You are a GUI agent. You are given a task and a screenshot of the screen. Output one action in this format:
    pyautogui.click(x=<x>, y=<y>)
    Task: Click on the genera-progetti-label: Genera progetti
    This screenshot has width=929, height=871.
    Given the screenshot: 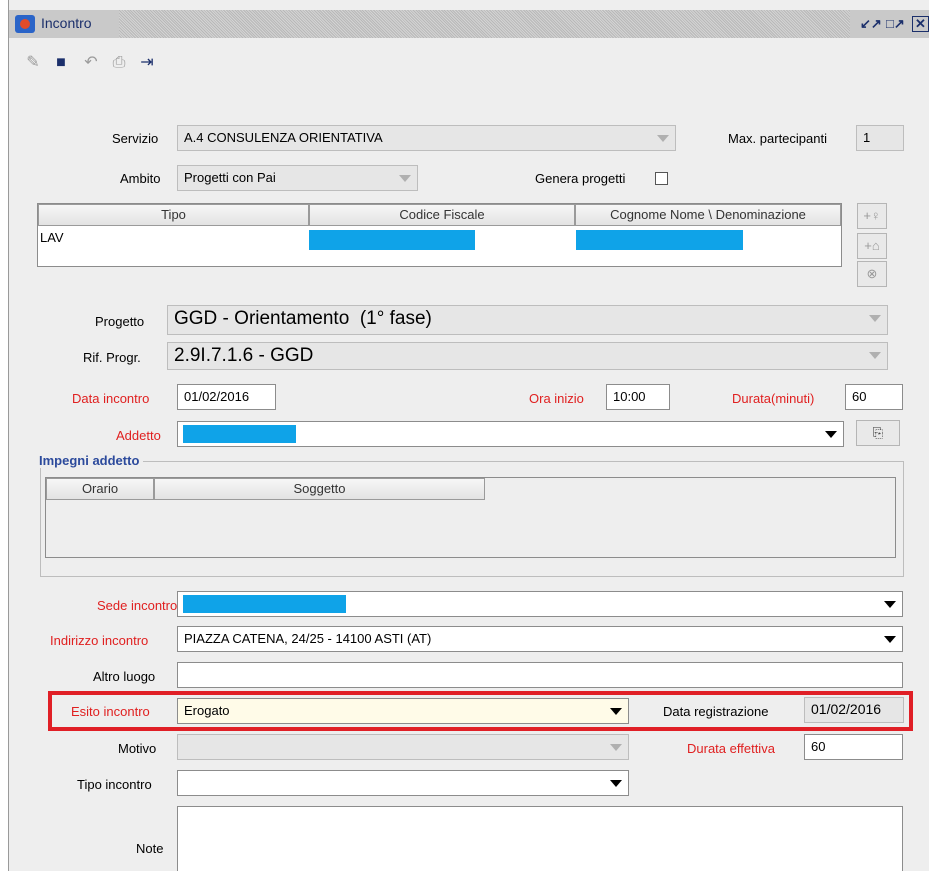 What is the action you would take?
    pyautogui.click(x=580, y=178)
    